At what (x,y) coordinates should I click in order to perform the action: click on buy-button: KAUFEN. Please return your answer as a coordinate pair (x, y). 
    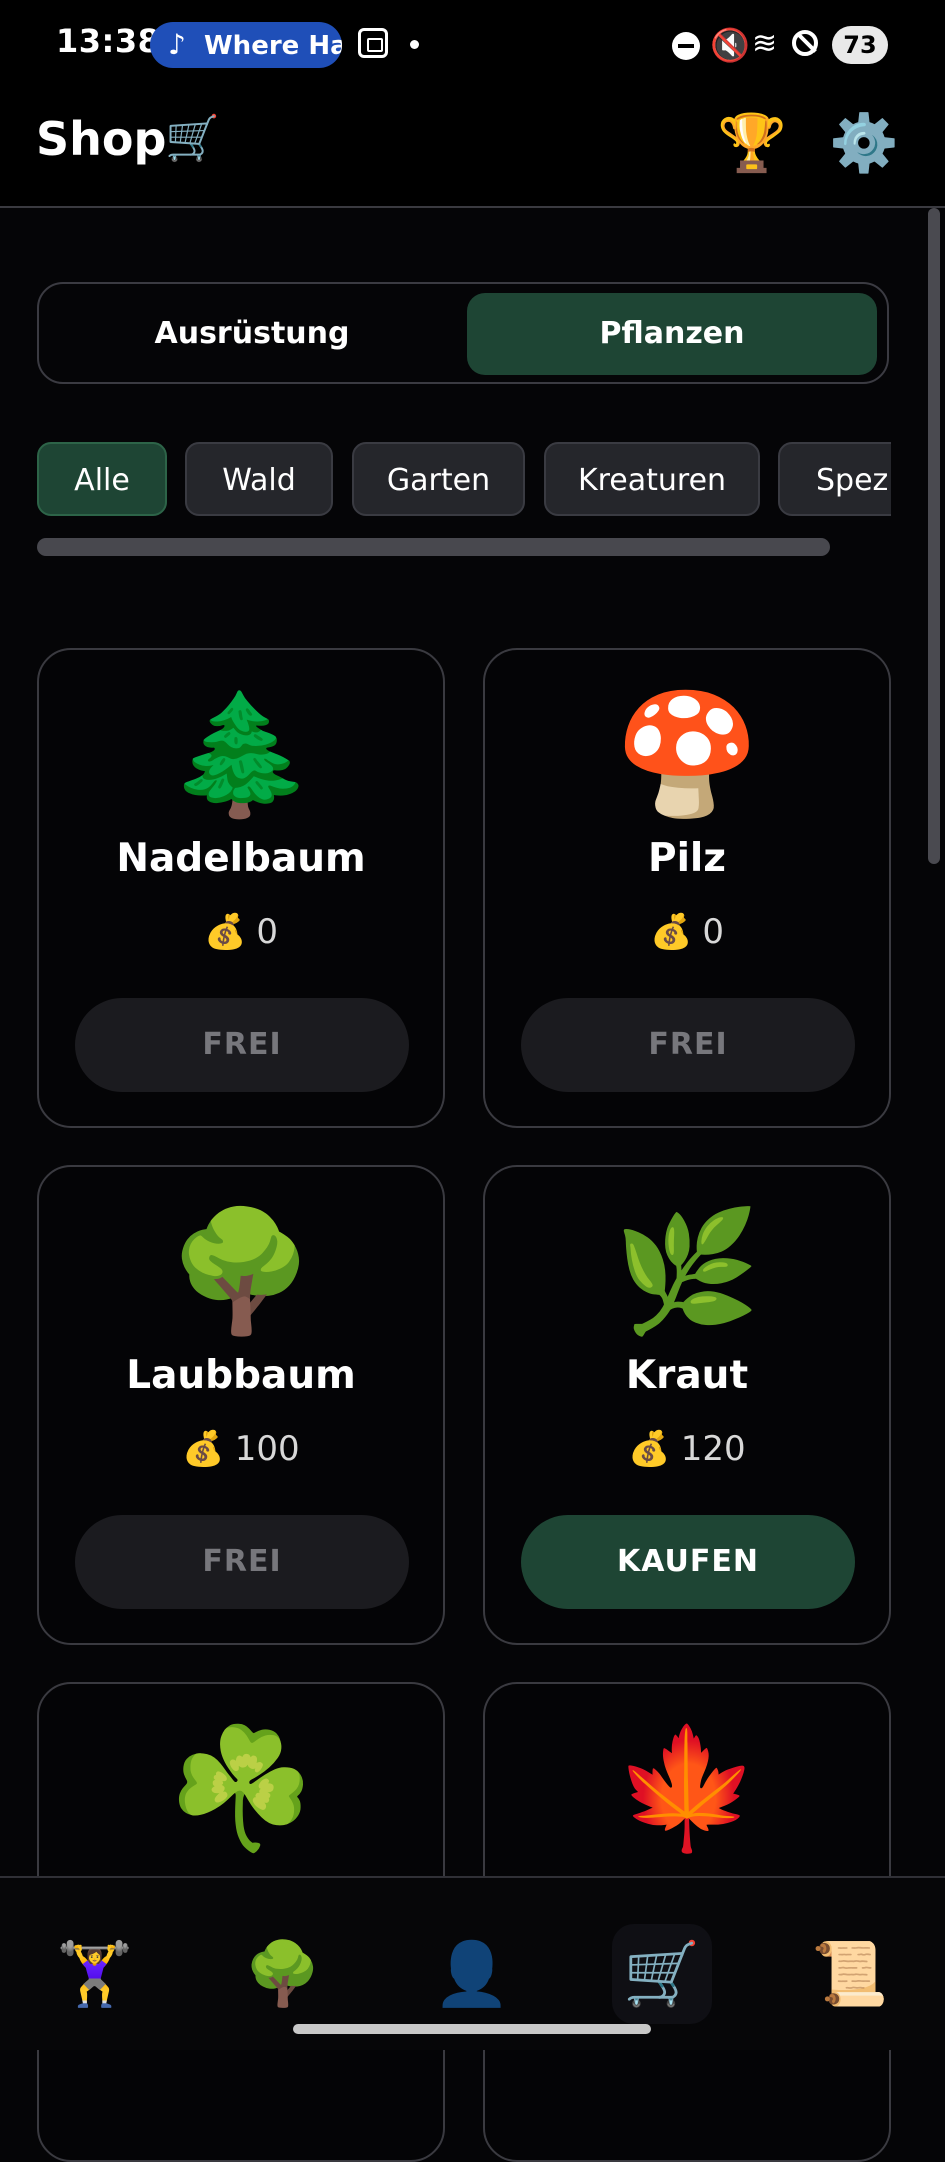
    Looking at the image, I should click on (688, 1562).